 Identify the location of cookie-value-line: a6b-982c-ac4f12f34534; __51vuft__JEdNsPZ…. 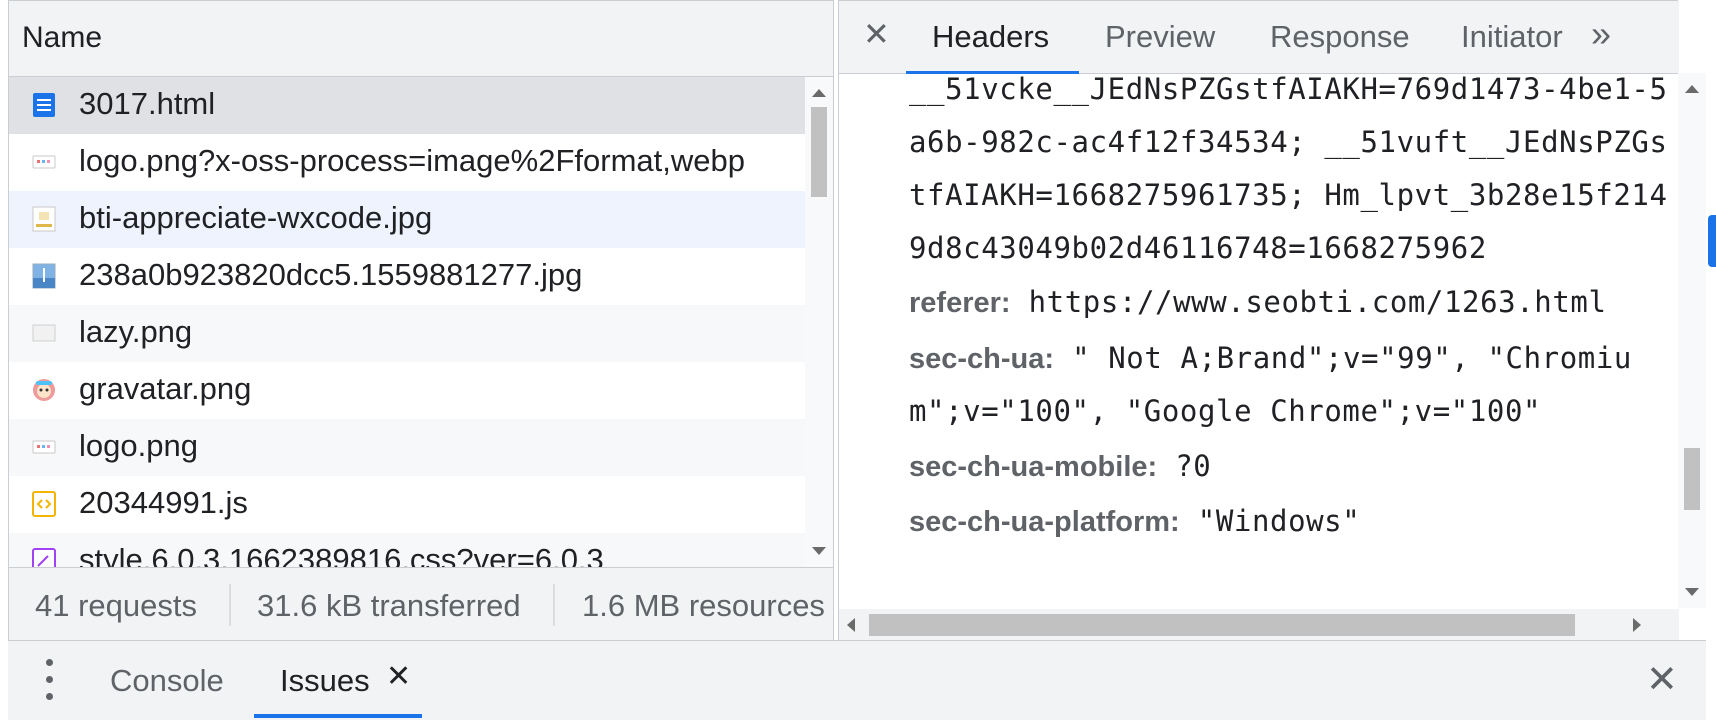
(1288, 142).